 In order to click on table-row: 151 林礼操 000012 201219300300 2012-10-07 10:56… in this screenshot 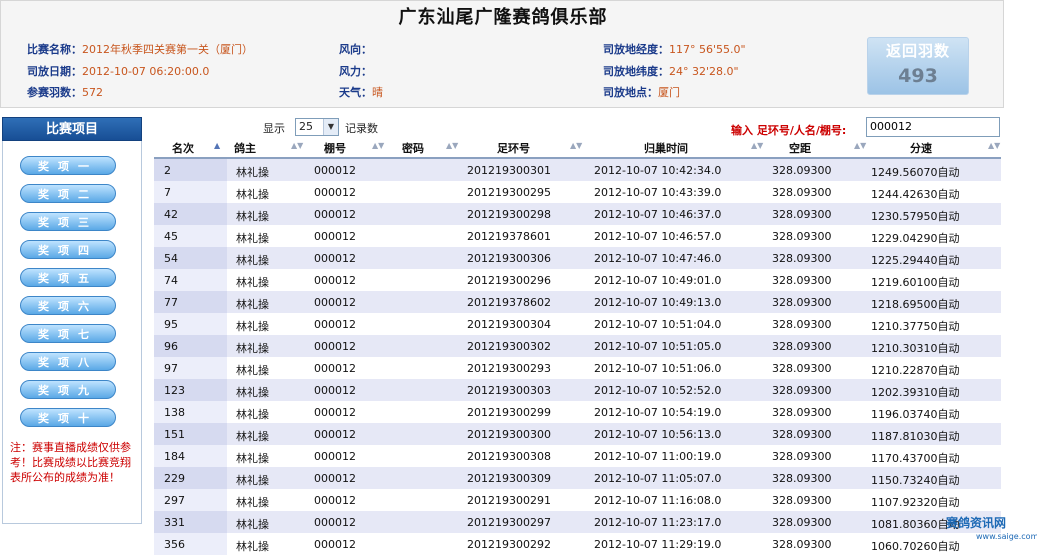, I will do `click(577, 434)`.